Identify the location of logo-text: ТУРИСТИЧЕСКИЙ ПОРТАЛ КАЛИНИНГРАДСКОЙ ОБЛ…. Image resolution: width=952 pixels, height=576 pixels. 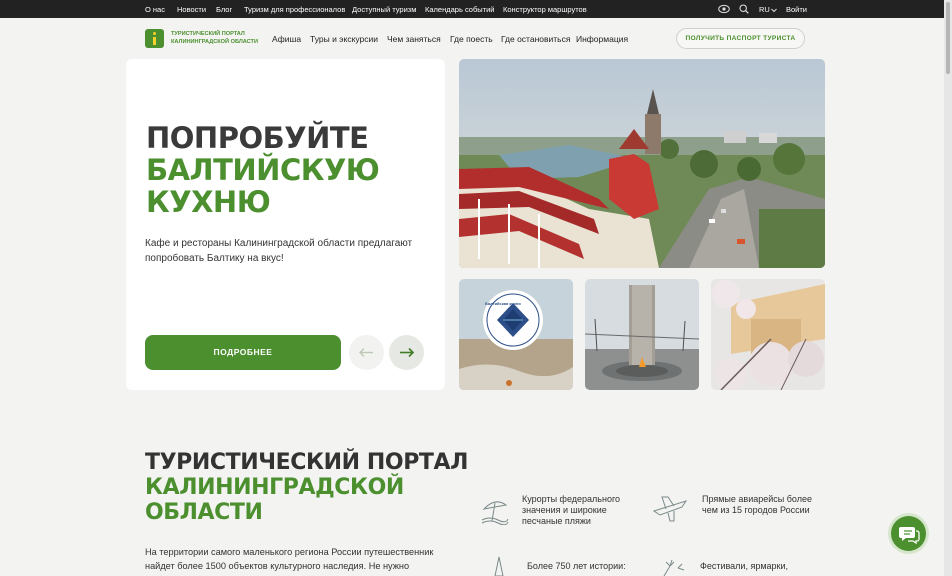
(219, 38).